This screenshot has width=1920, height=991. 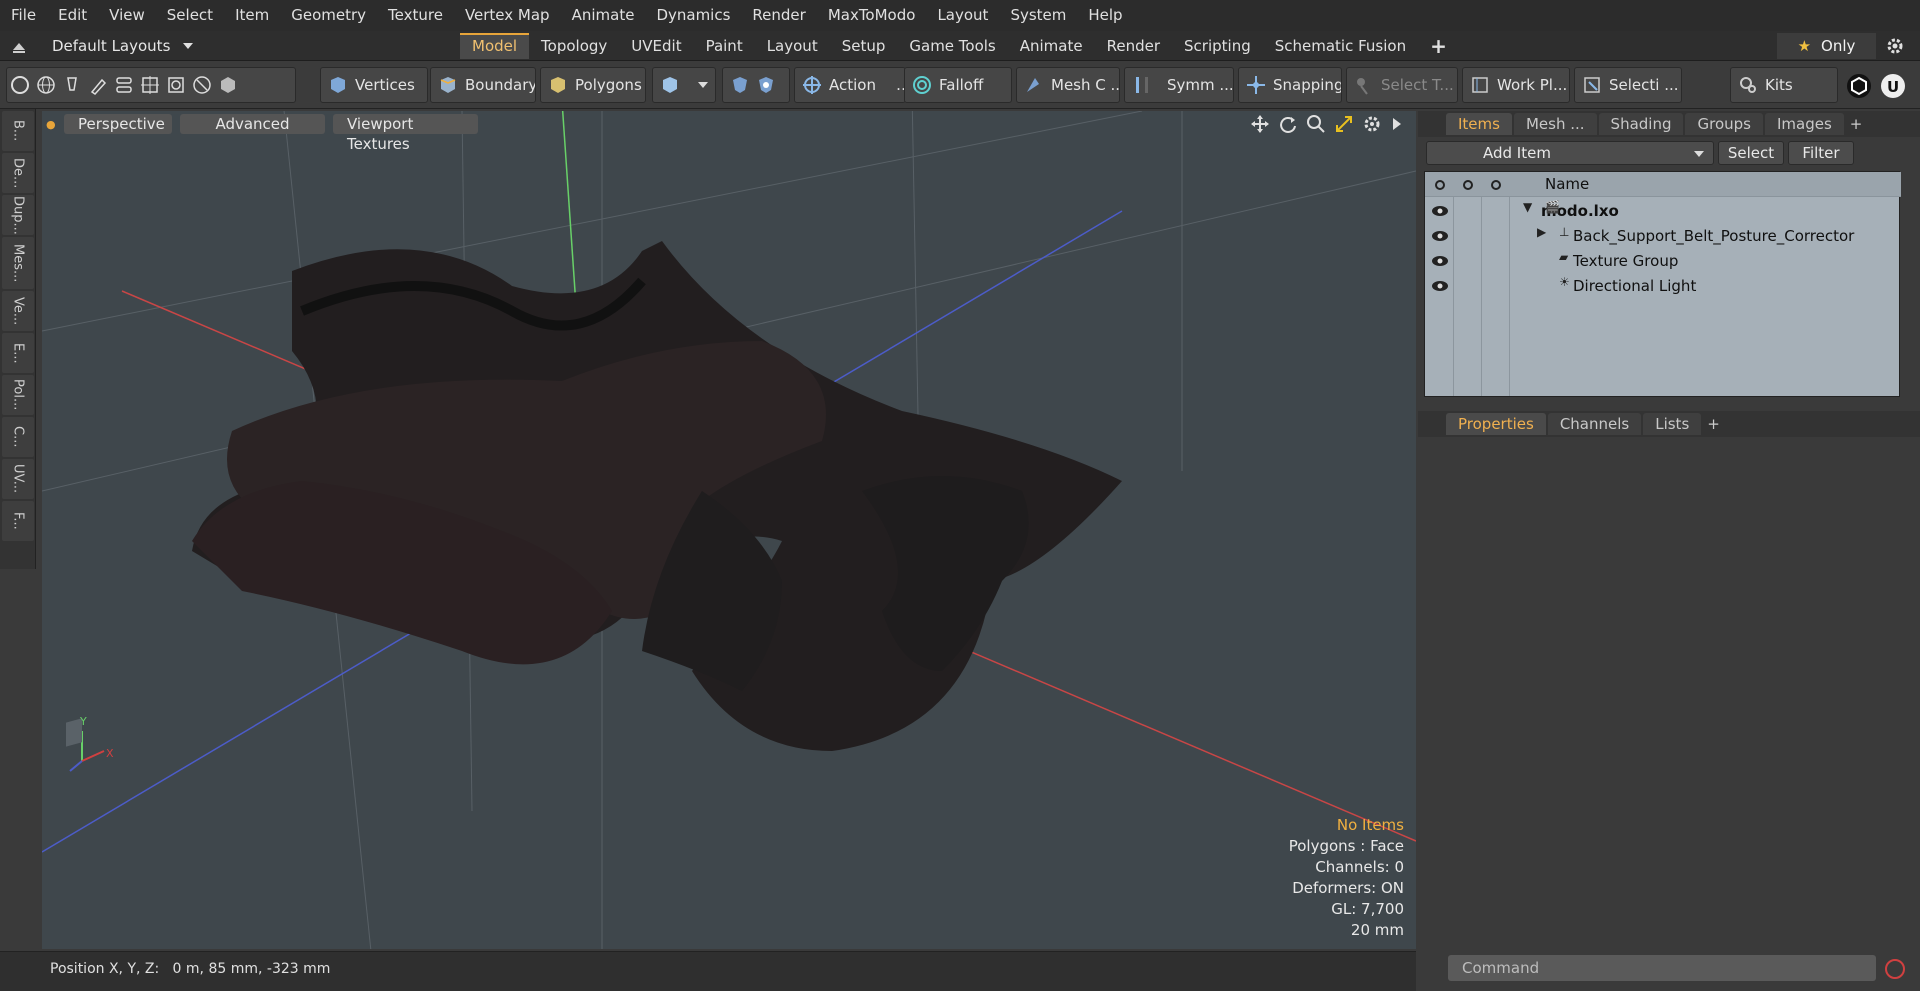 I want to click on kits-button: Kits, so click(x=1784, y=85).